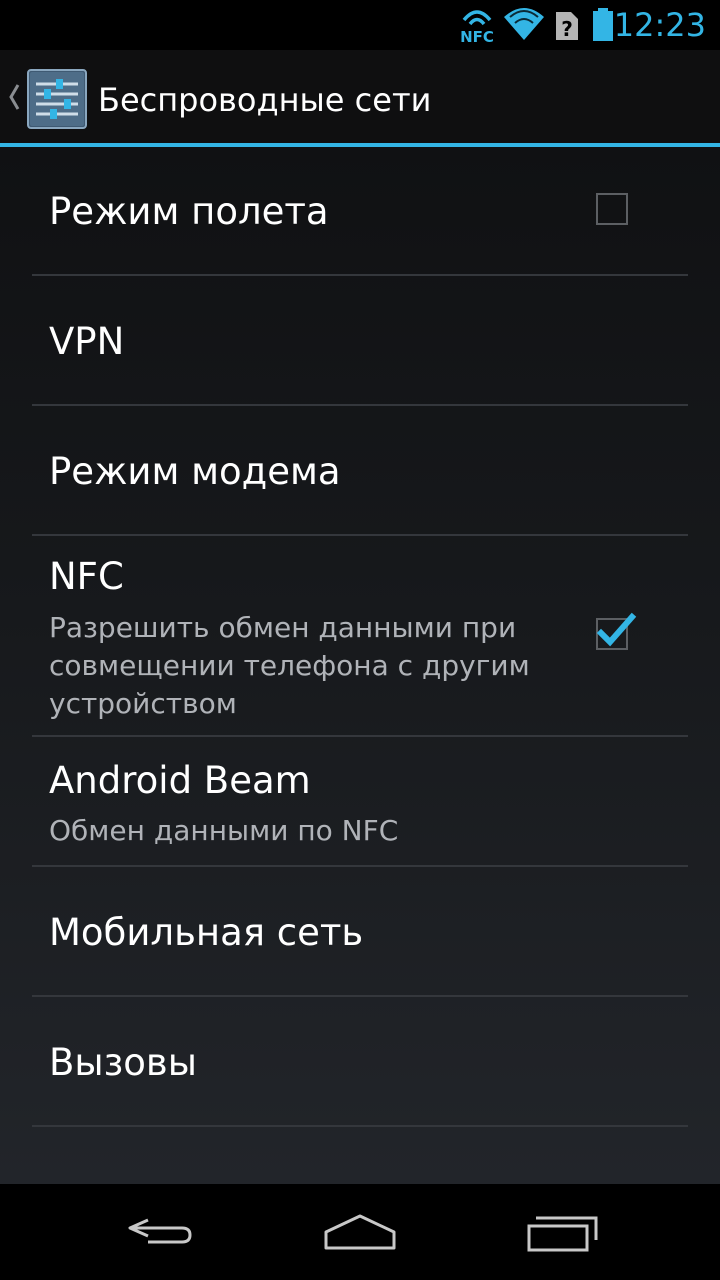 The width and height of the screenshot is (720, 1280). I want to click on pref-title: Режим полета, so click(189, 211).